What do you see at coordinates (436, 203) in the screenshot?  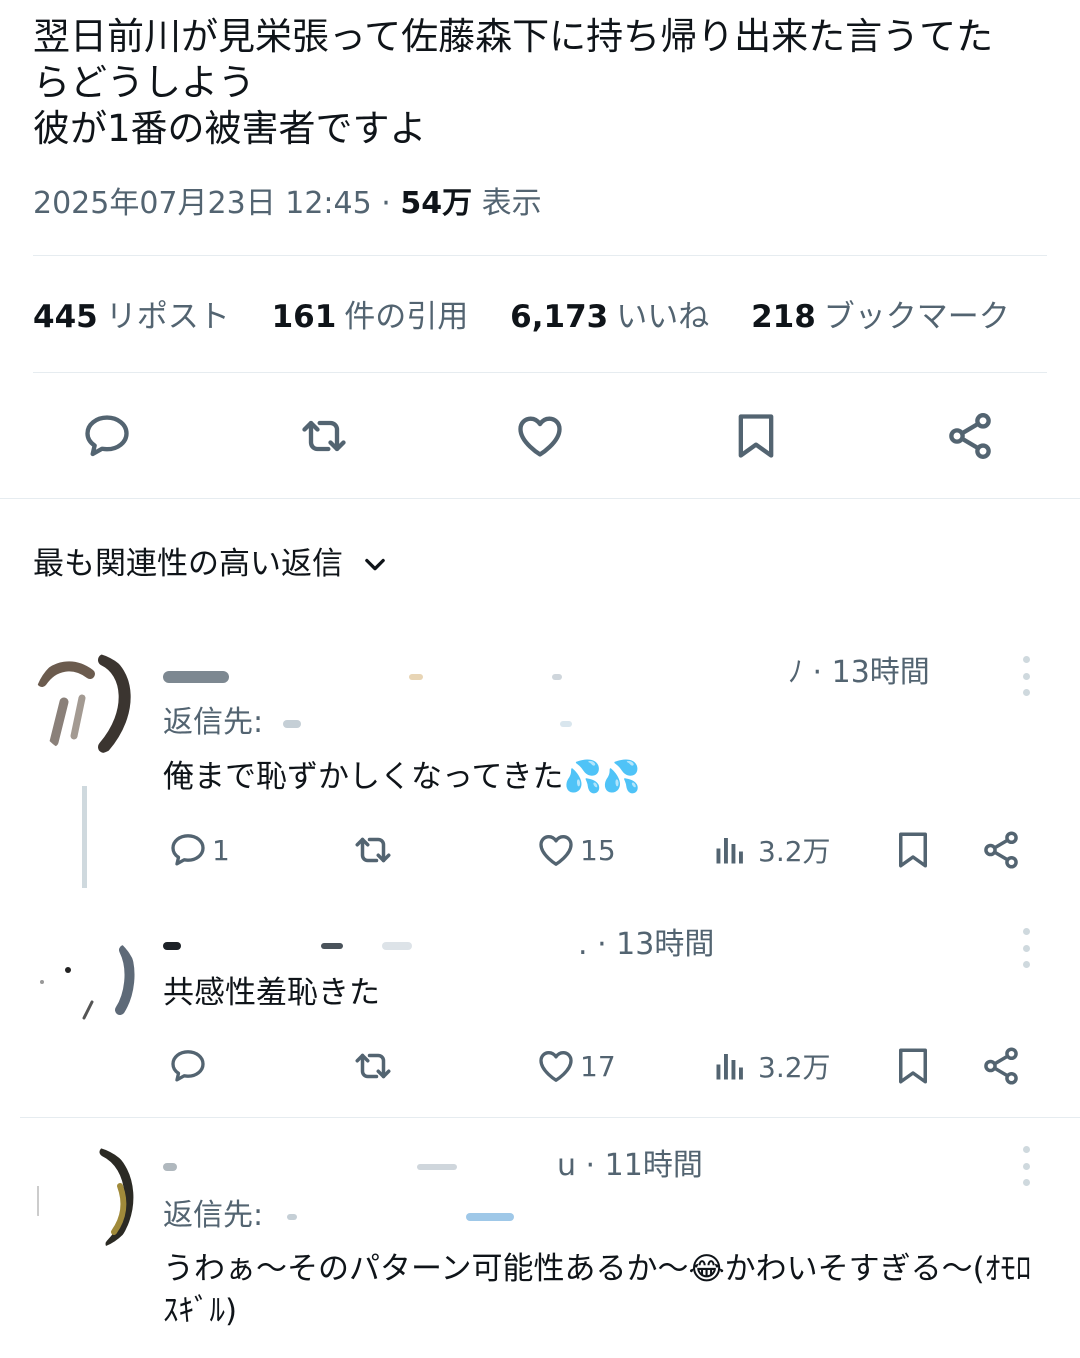 I see `views-count: 54万` at bounding box center [436, 203].